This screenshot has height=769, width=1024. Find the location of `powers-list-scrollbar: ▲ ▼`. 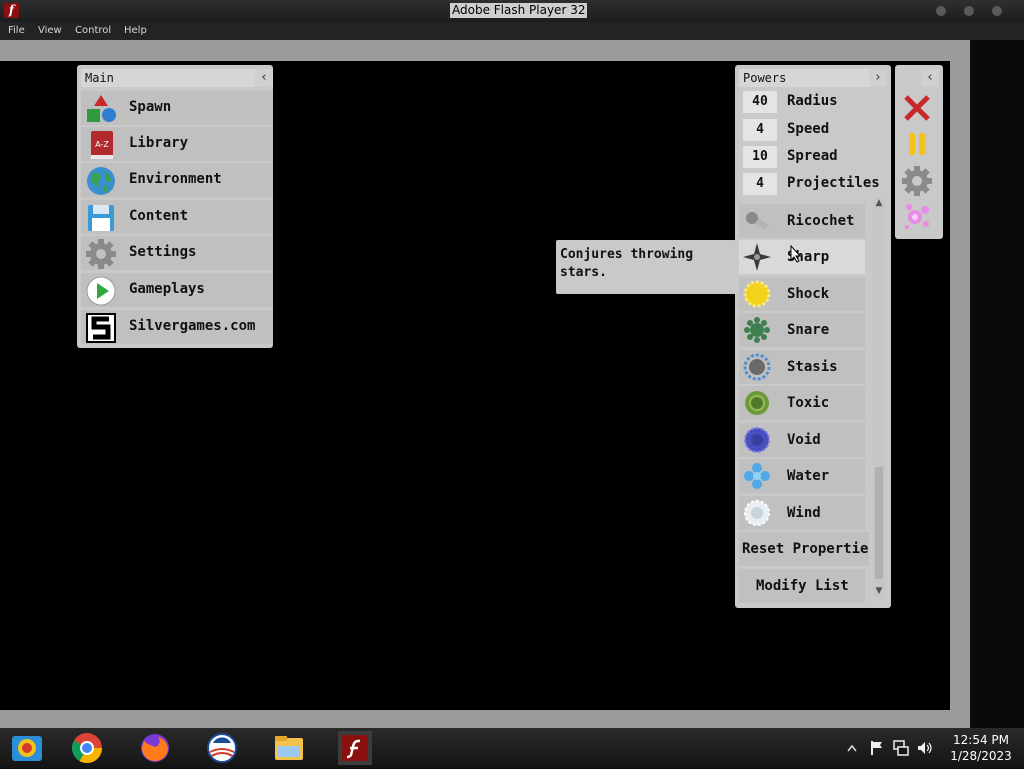

powers-list-scrollbar: ▲ ▼ is located at coordinates (879, 397).